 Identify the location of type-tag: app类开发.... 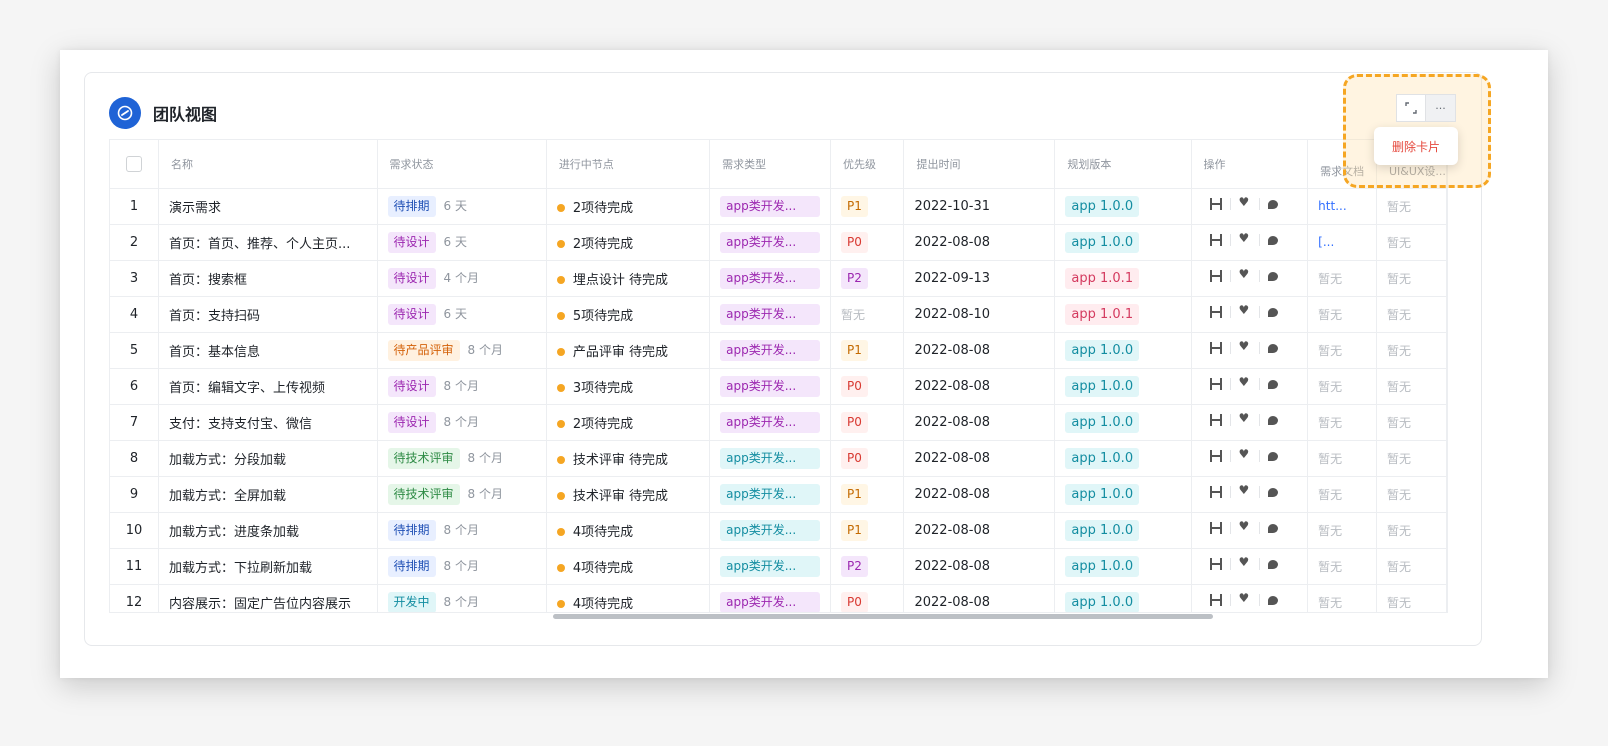
(770, 458).